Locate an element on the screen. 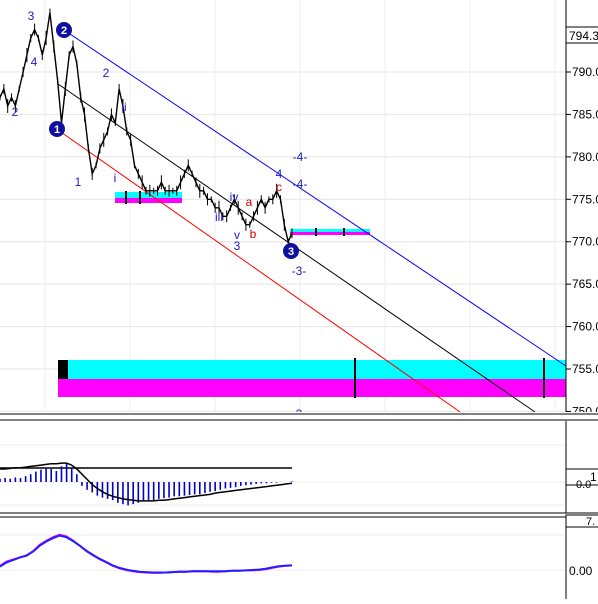 The image size is (598, 604). mom-top-label: 7. is located at coordinates (590, 522).